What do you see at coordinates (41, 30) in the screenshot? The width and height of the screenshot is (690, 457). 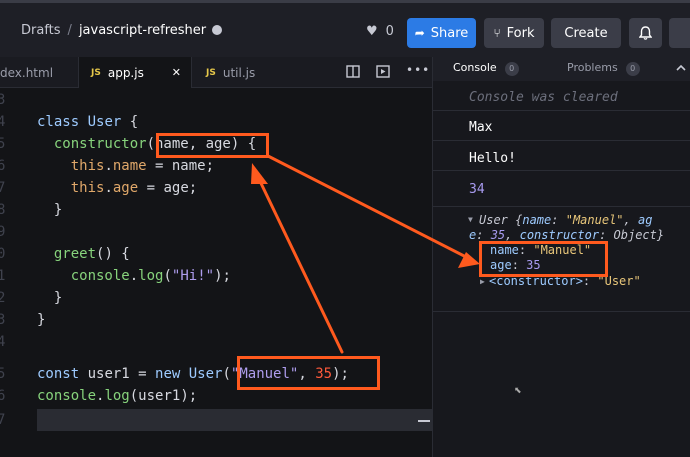 I see `breadcrumb-drafts: Drafts` at bounding box center [41, 30].